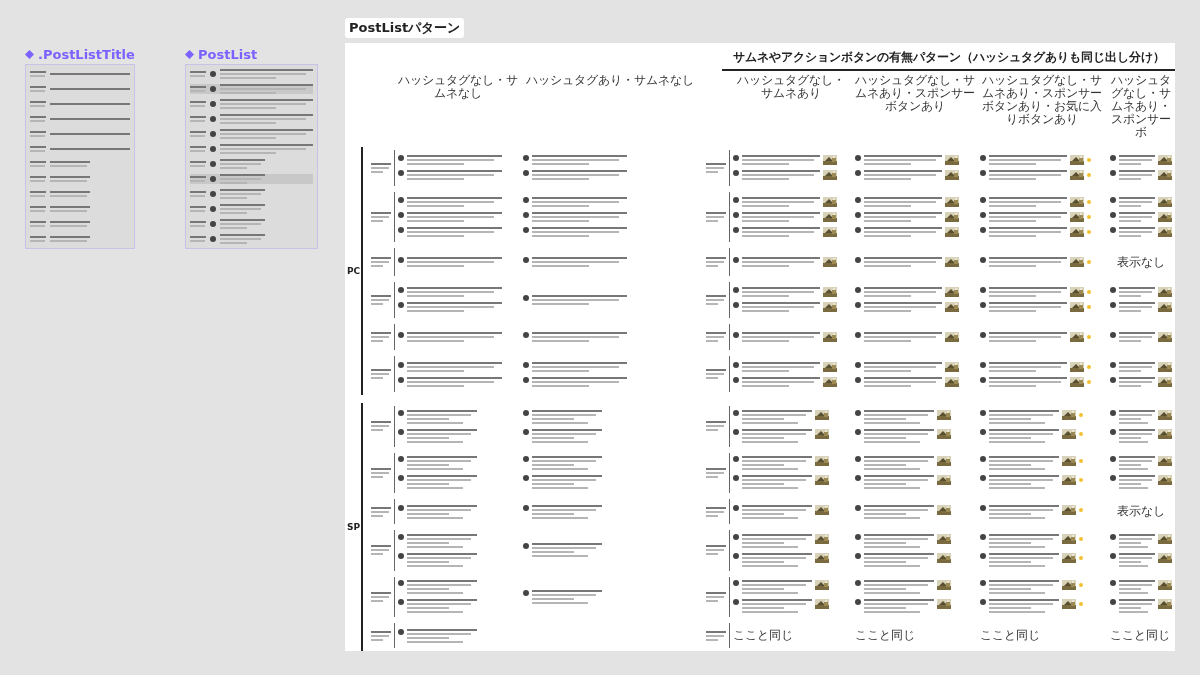  What do you see at coordinates (791, 88) in the screenshot?
I see `column-header: ハッシュタグなし・サムネあり` at bounding box center [791, 88].